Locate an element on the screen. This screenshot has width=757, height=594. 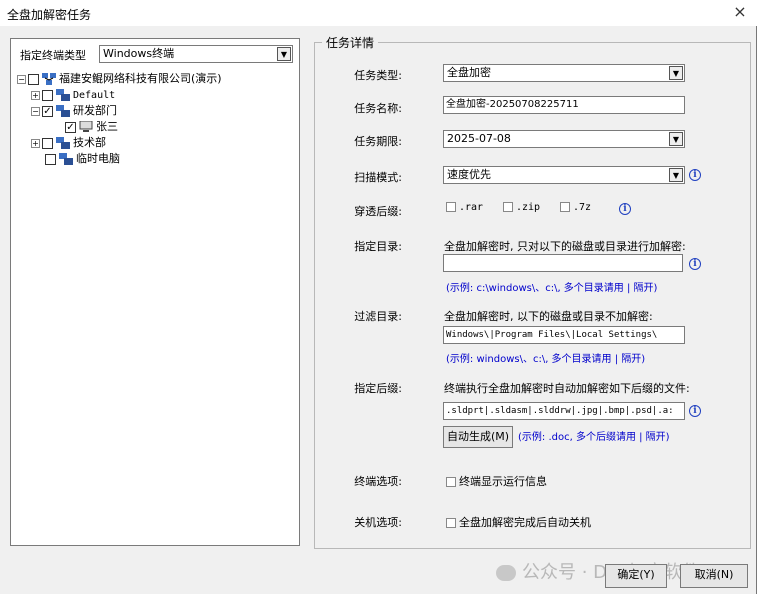
window-title: 全盘加解密任务 is located at coordinates (49, 15).